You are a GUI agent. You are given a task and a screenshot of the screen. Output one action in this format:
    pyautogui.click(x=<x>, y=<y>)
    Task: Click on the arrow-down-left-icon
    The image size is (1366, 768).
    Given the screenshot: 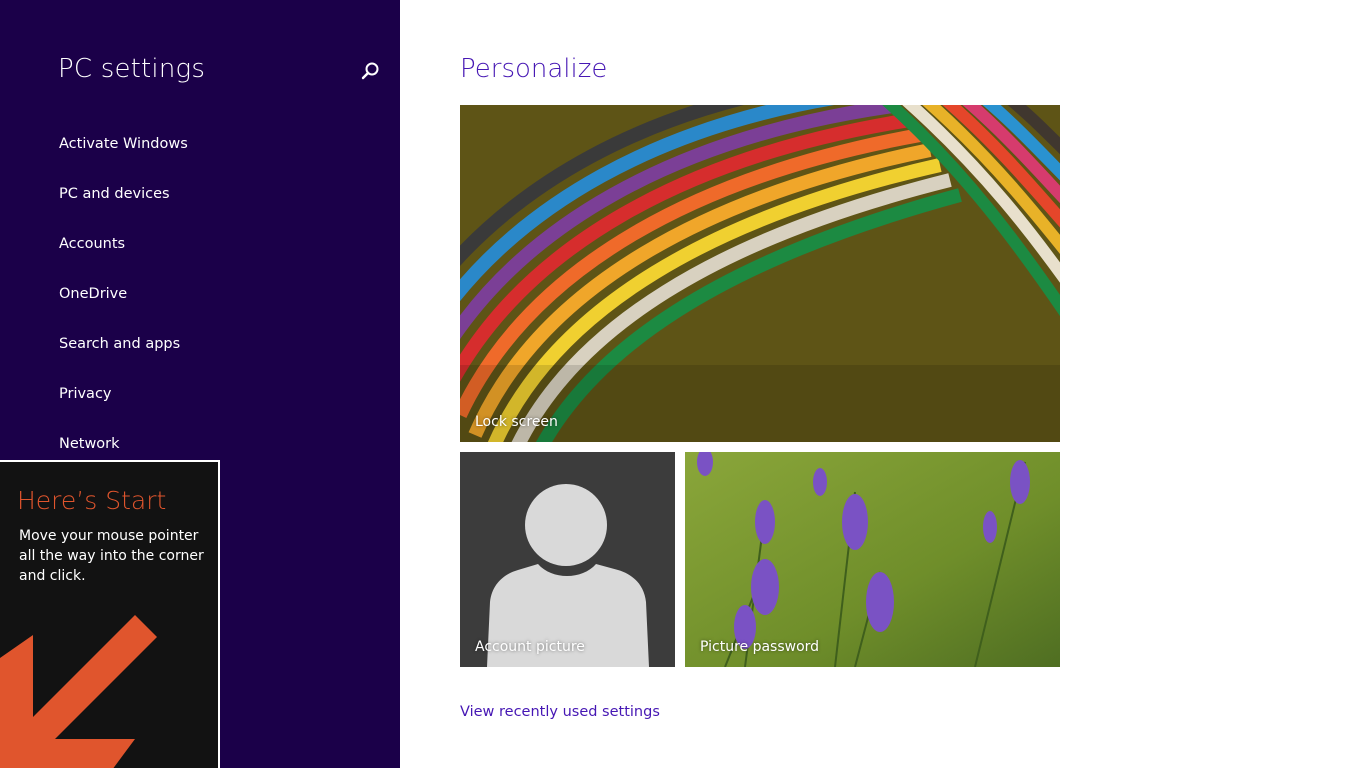 What is the action you would take?
    pyautogui.click(x=109, y=689)
    